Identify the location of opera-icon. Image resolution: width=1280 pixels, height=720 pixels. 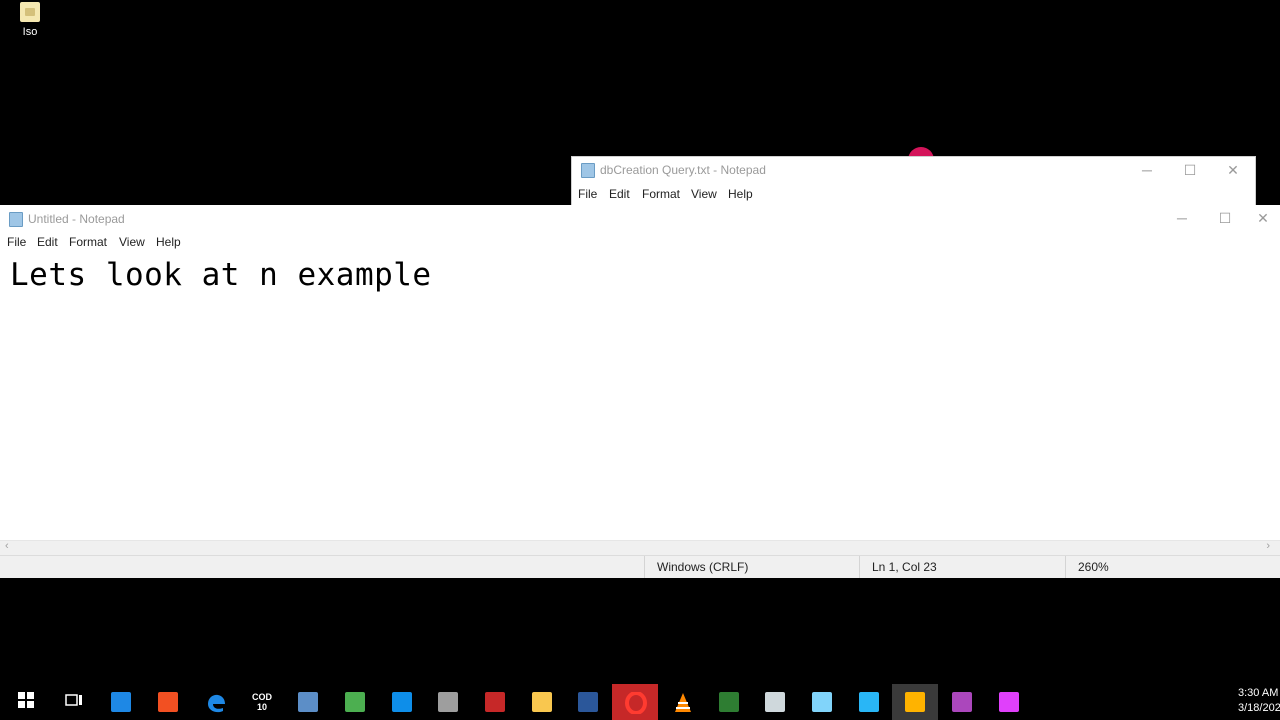
(636, 703).